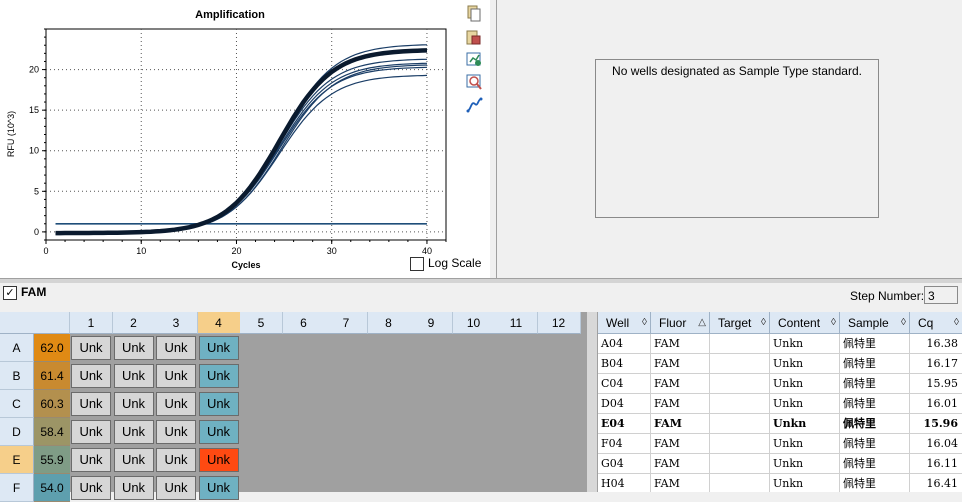 Image resolution: width=962 pixels, height=502 pixels. Describe the element at coordinates (936, 404) in the screenshot. I see `table-cell-cq: 16.01` at that location.